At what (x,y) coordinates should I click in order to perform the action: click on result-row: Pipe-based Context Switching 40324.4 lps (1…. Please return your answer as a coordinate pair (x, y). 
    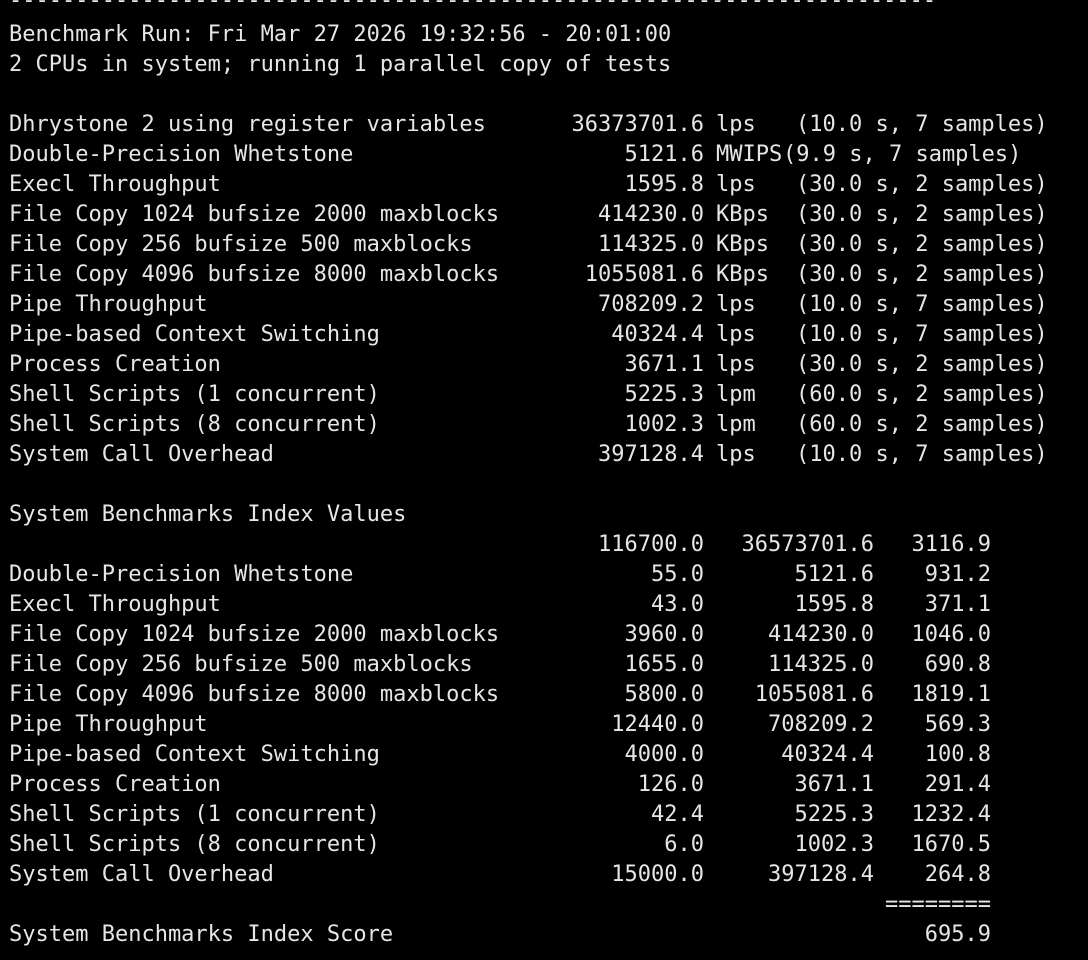
    Looking at the image, I should click on (544, 335).